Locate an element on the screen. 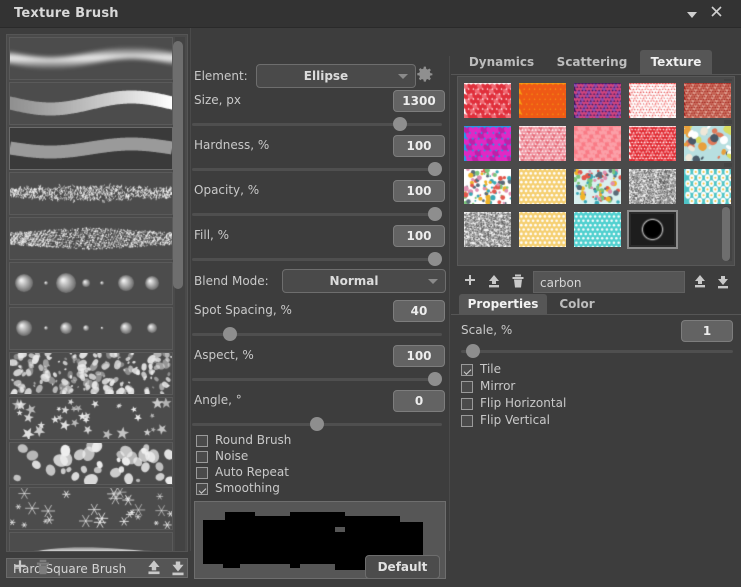  upload-icon is located at coordinates (495, 282).